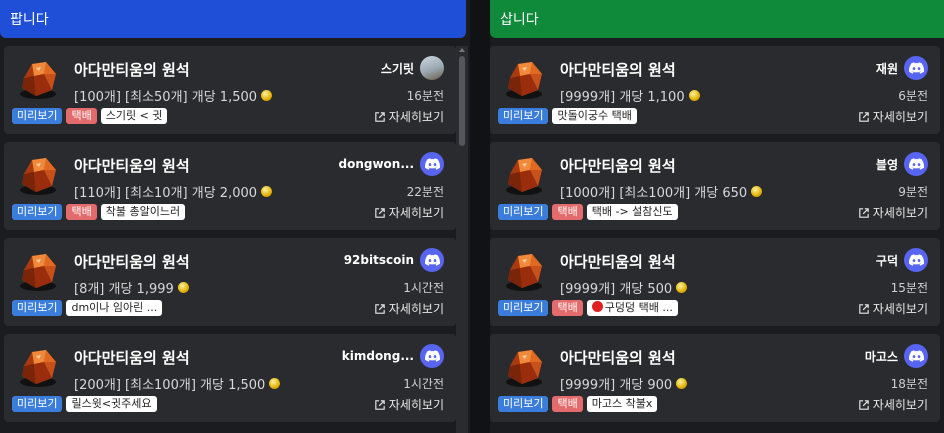 The image size is (944, 433). What do you see at coordinates (462, 239) in the screenshot?
I see `sell-scrollbar` at bounding box center [462, 239].